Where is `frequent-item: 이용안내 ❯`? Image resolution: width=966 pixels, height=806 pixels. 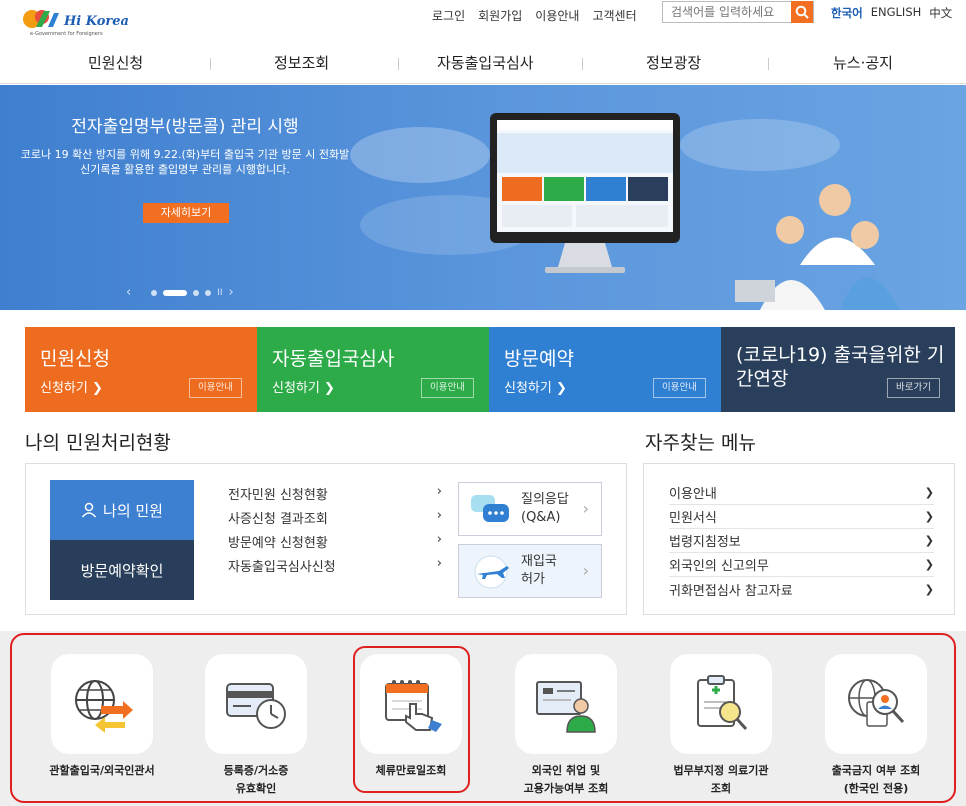 frequent-item: 이용안내 ❯ is located at coordinates (801, 493).